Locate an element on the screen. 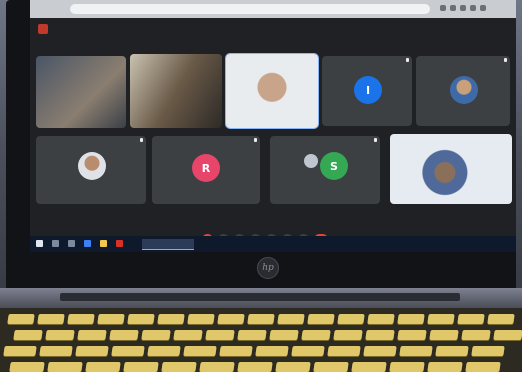 The height and width of the screenshot is (372, 522). recording-icon is located at coordinates (43, 29).